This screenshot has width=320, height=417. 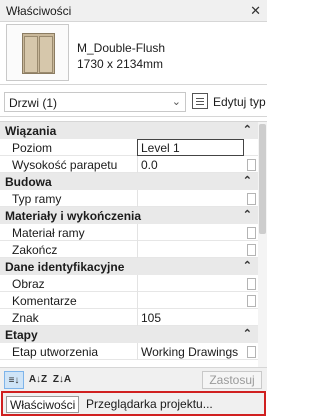 What do you see at coordinates (65, 165) in the screenshot?
I see `property-label: Wysokość parapetu` at bounding box center [65, 165].